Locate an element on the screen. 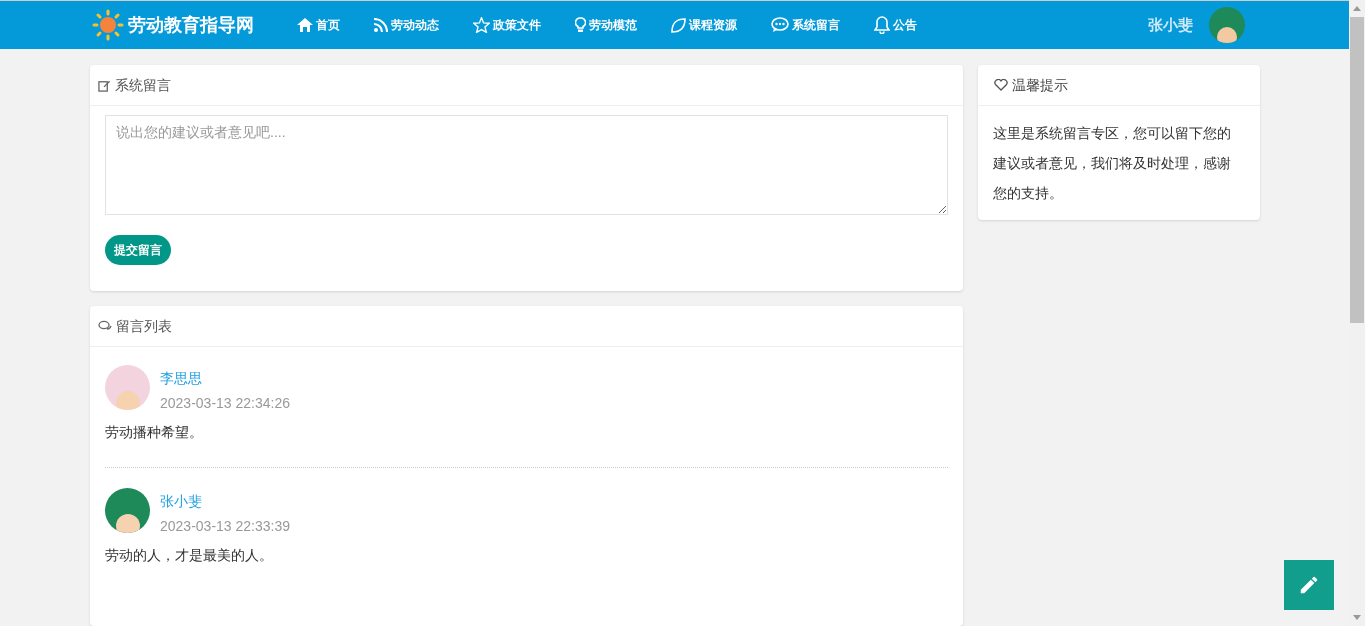 This screenshot has width=1365, height=626. sun-logo-icon is located at coordinates (108, 25).